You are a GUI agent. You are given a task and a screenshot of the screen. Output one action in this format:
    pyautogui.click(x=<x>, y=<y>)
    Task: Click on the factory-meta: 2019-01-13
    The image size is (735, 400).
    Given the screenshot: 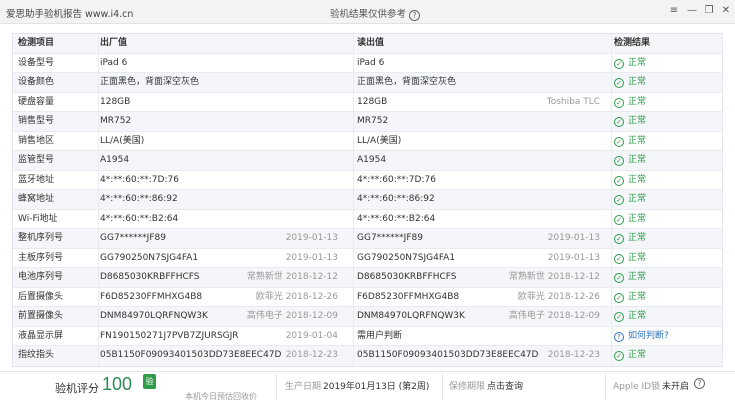 What is the action you would take?
    pyautogui.click(x=311, y=257)
    